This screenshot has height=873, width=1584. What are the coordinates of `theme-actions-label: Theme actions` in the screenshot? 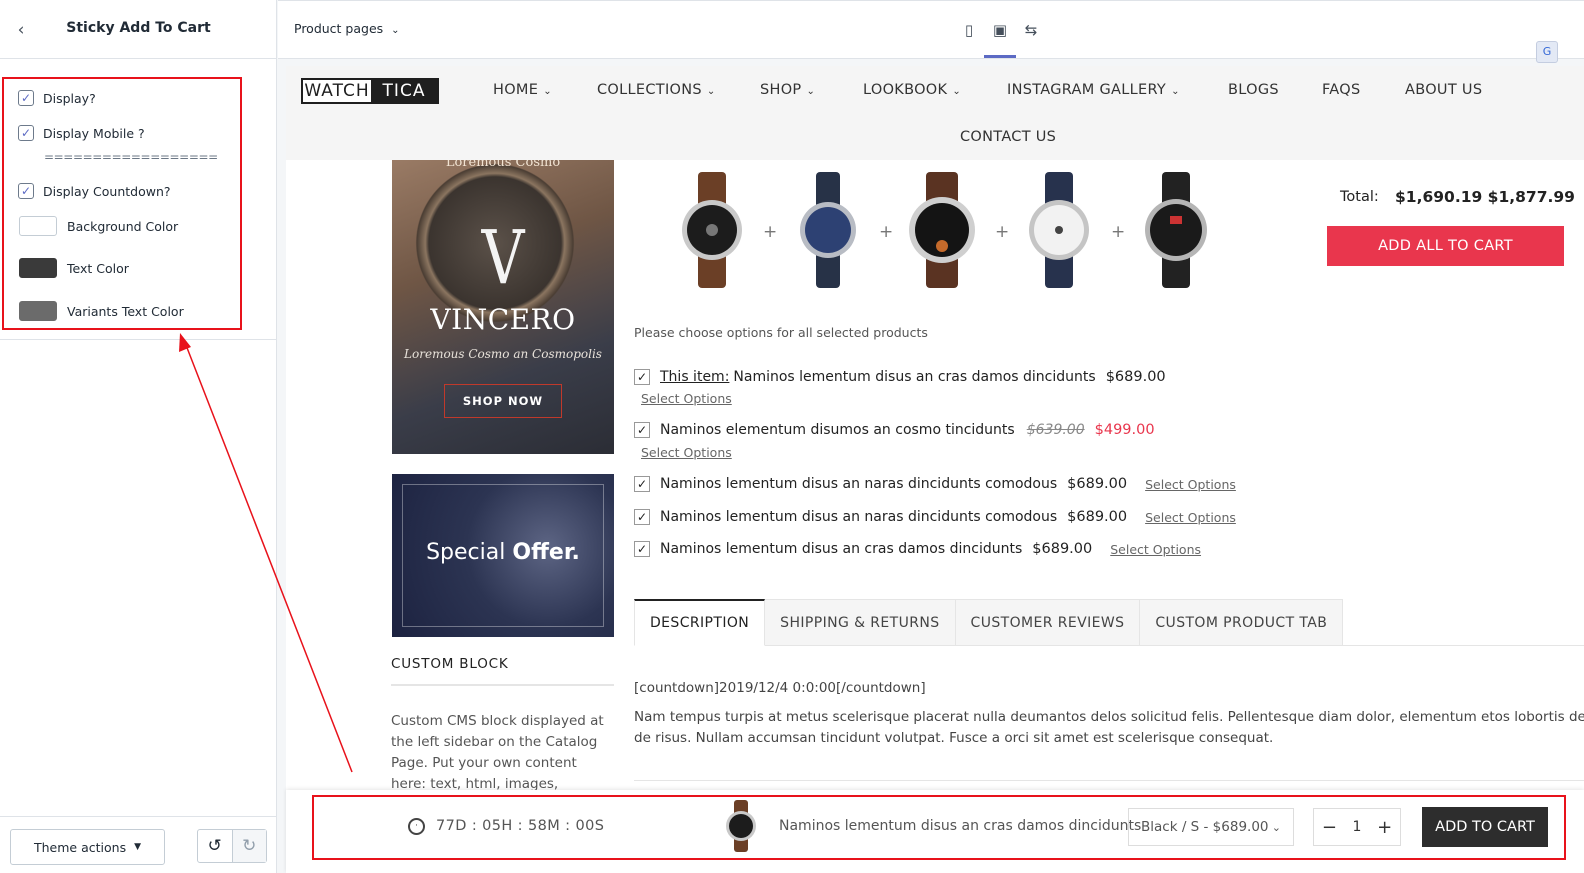 It's located at (80, 847).